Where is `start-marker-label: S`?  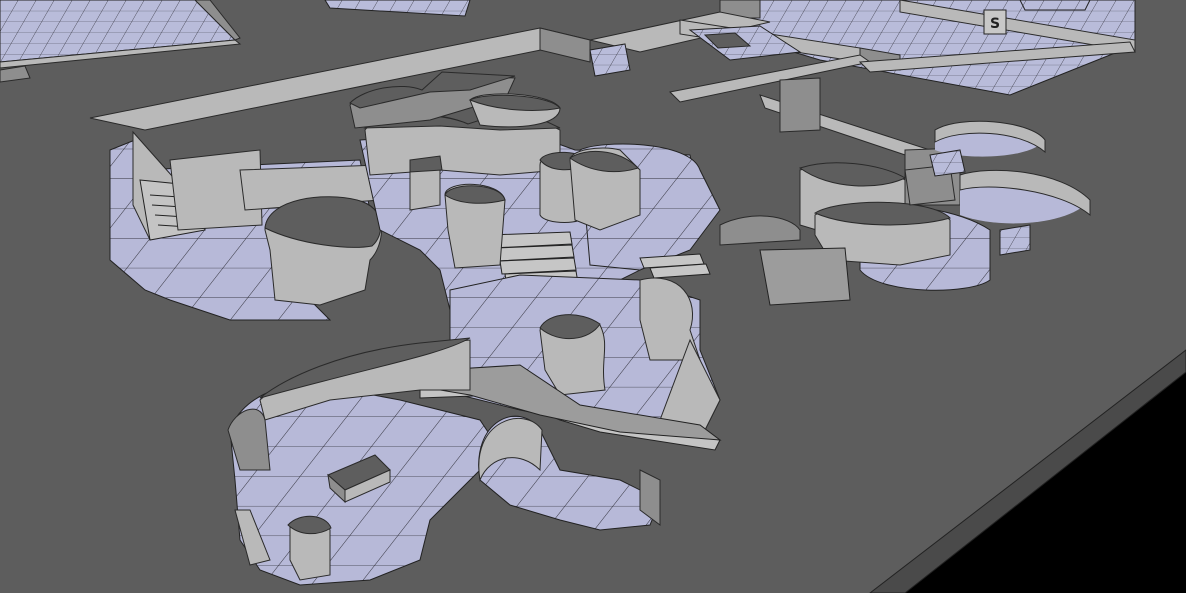 start-marker-label: S is located at coordinates (995, 24).